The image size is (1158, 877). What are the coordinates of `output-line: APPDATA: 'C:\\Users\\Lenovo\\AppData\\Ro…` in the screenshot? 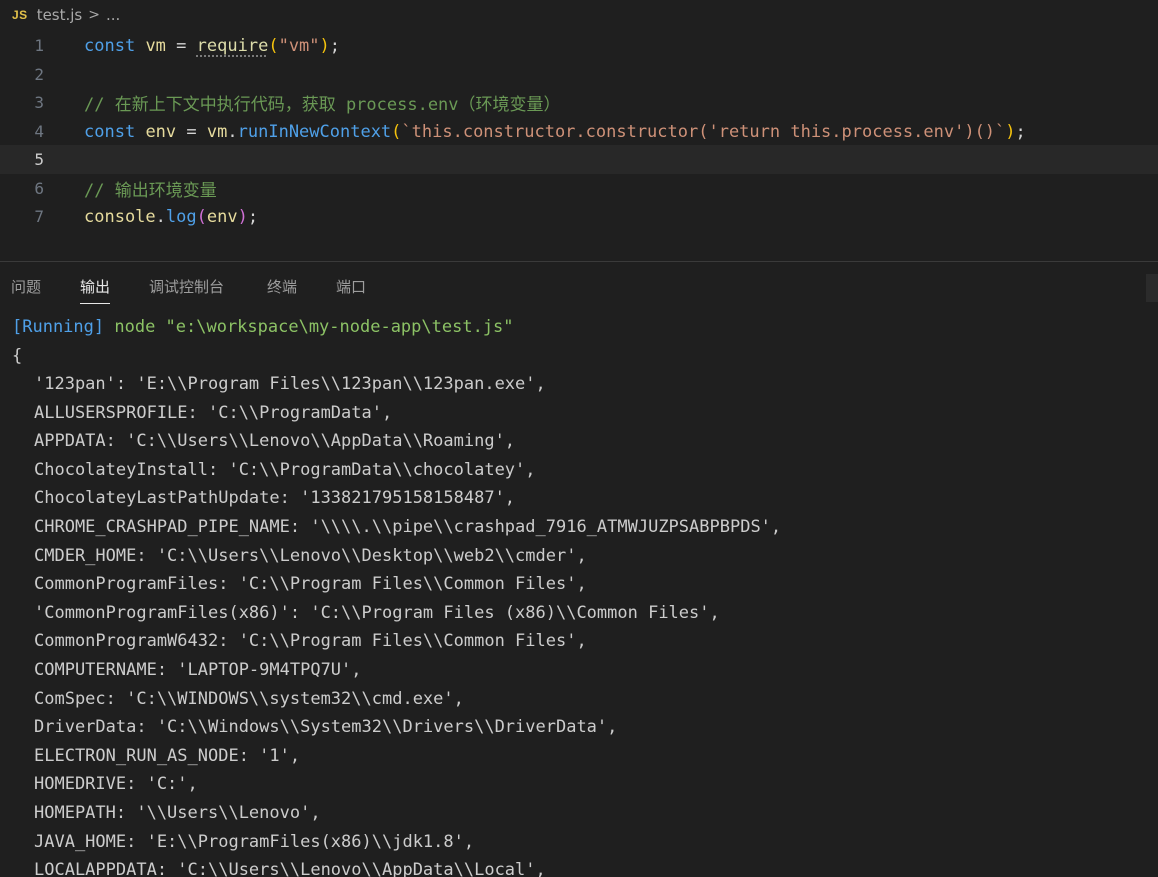 It's located at (275, 441).